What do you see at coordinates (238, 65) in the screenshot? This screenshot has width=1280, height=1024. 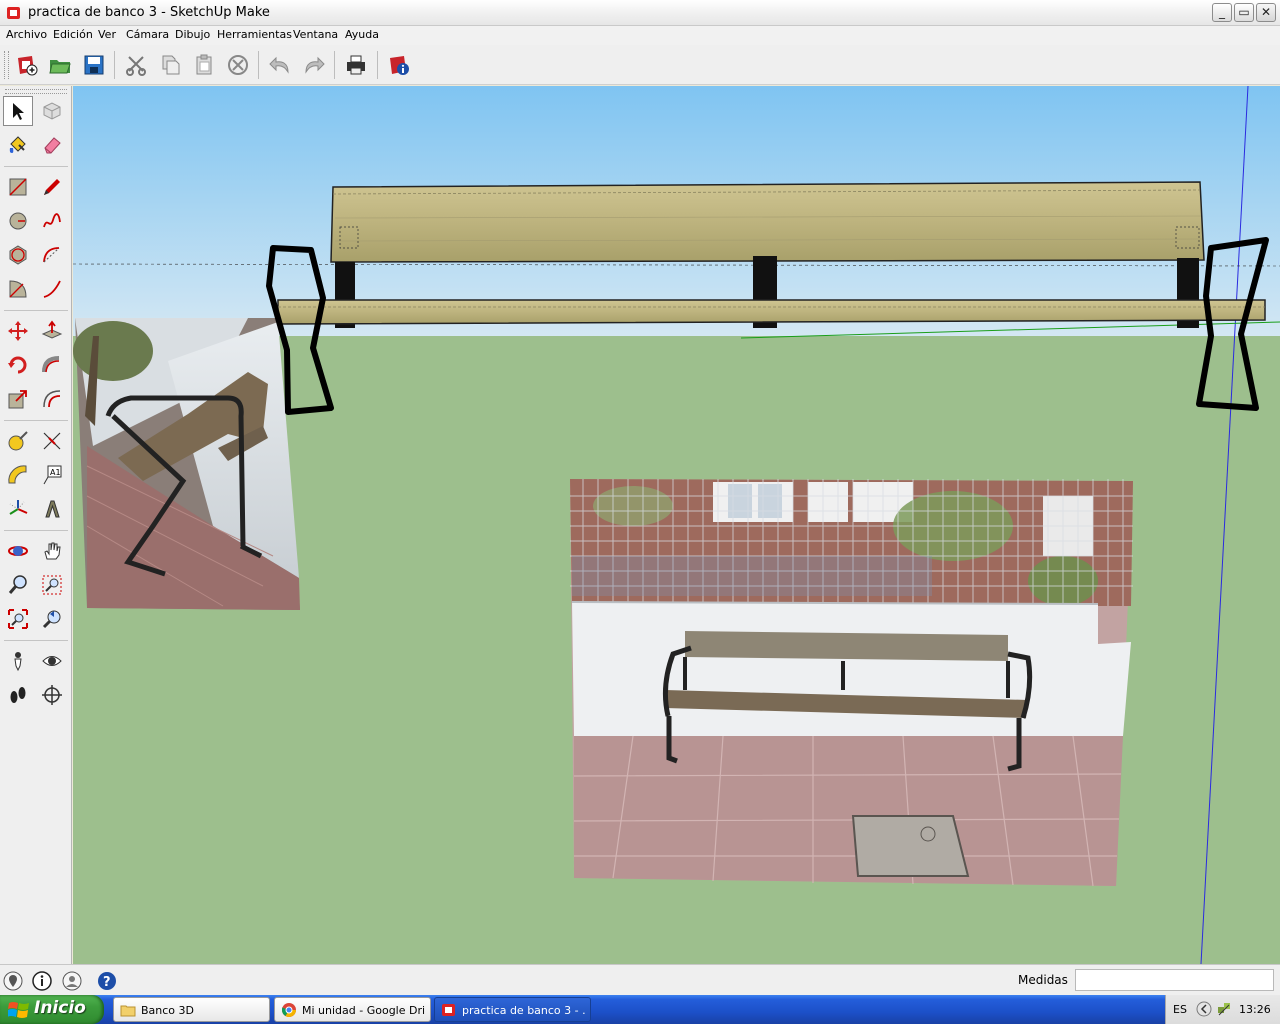 I see `erase-button` at bounding box center [238, 65].